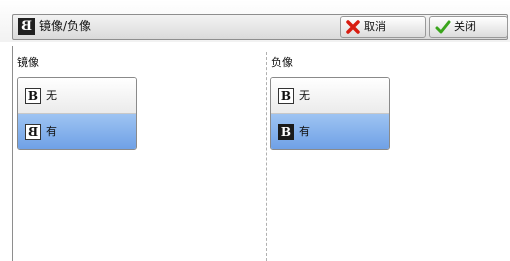 This screenshot has width=510, height=261. Describe the element at coordinates (330, 96) in the screenshot. I see `negative-option-none: B 无` at that location.